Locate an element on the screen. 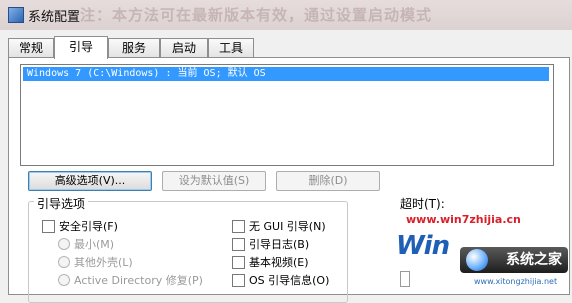 The image size is (572, 303). base-video-option: 基本视频(E) is located at coordinates (270, 263).